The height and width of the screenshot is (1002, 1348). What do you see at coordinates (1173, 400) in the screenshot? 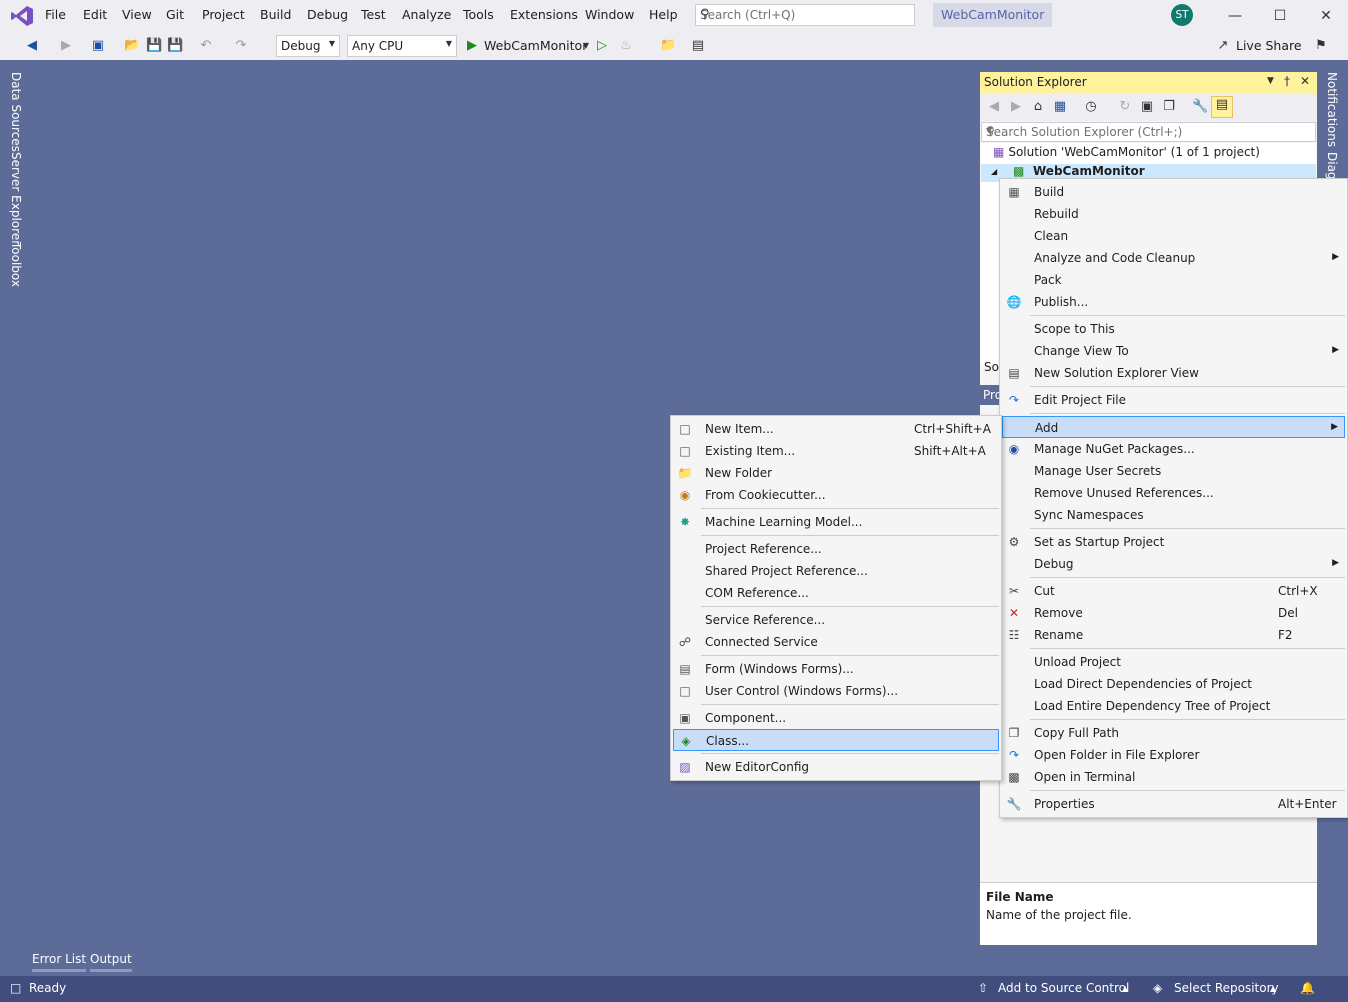
I see `ctx-item-edit-project-file: ↷ Edit Project File` at bounding box center [1173, 400].